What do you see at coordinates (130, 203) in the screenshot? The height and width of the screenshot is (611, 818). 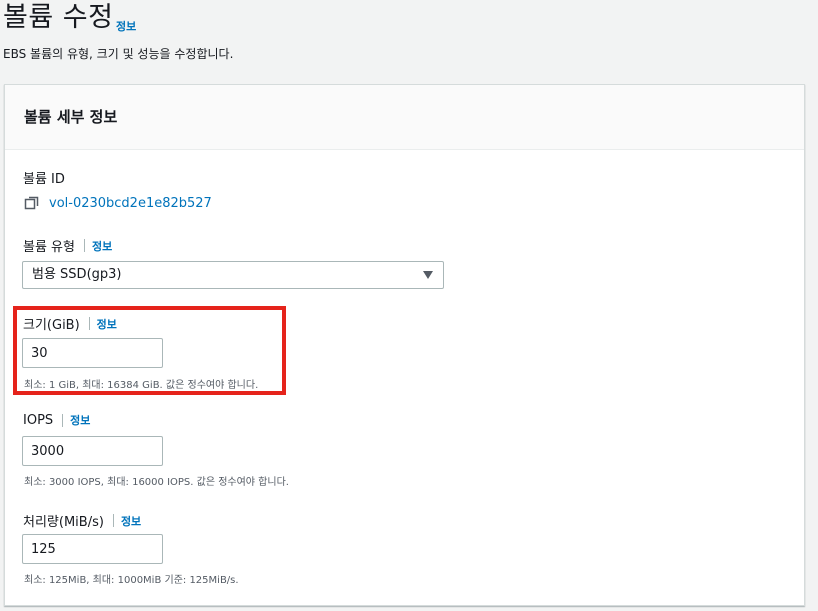 I see `volume-id-link: vol-0230bcd2e1e82b527` at bounding box center [130, 203].